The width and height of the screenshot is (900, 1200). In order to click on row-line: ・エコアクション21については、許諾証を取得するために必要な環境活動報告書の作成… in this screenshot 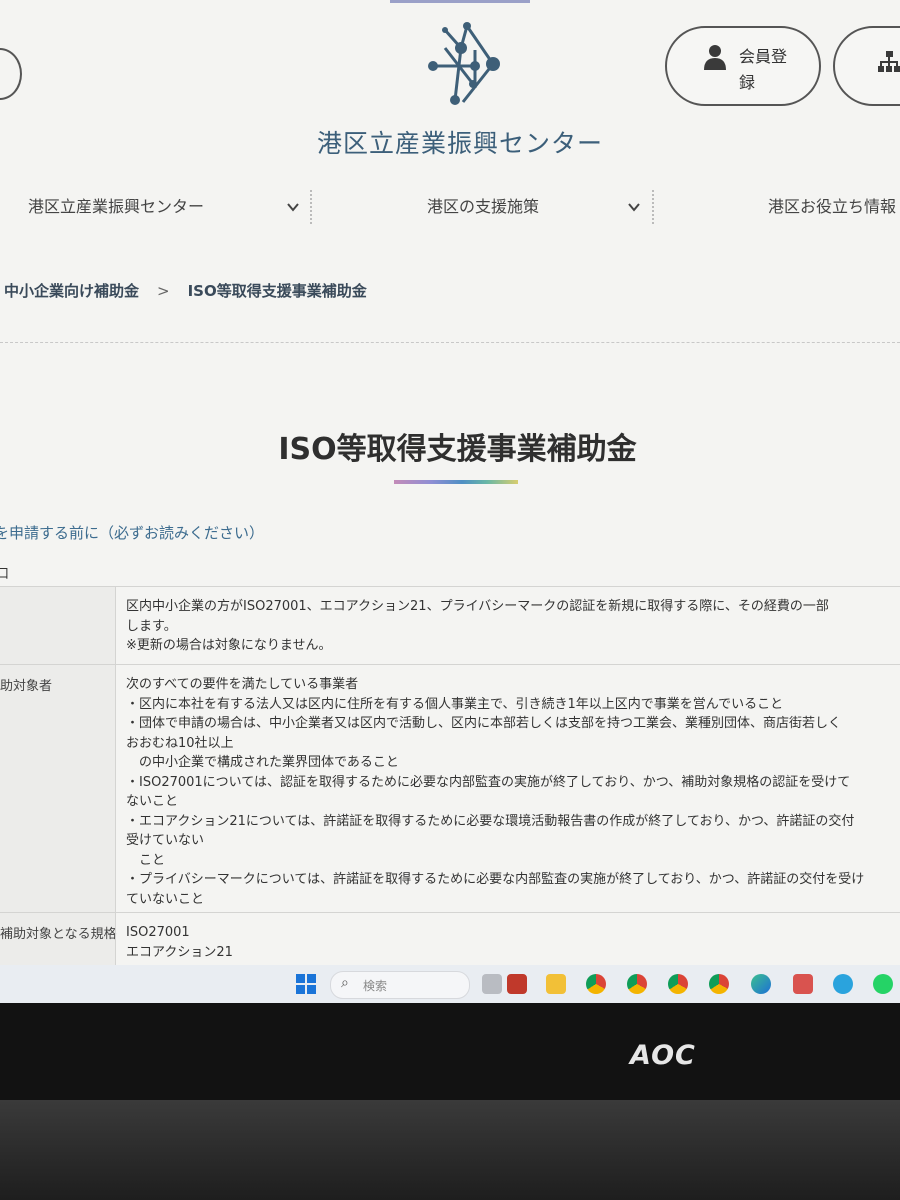, I will do `click(490, 821)`.